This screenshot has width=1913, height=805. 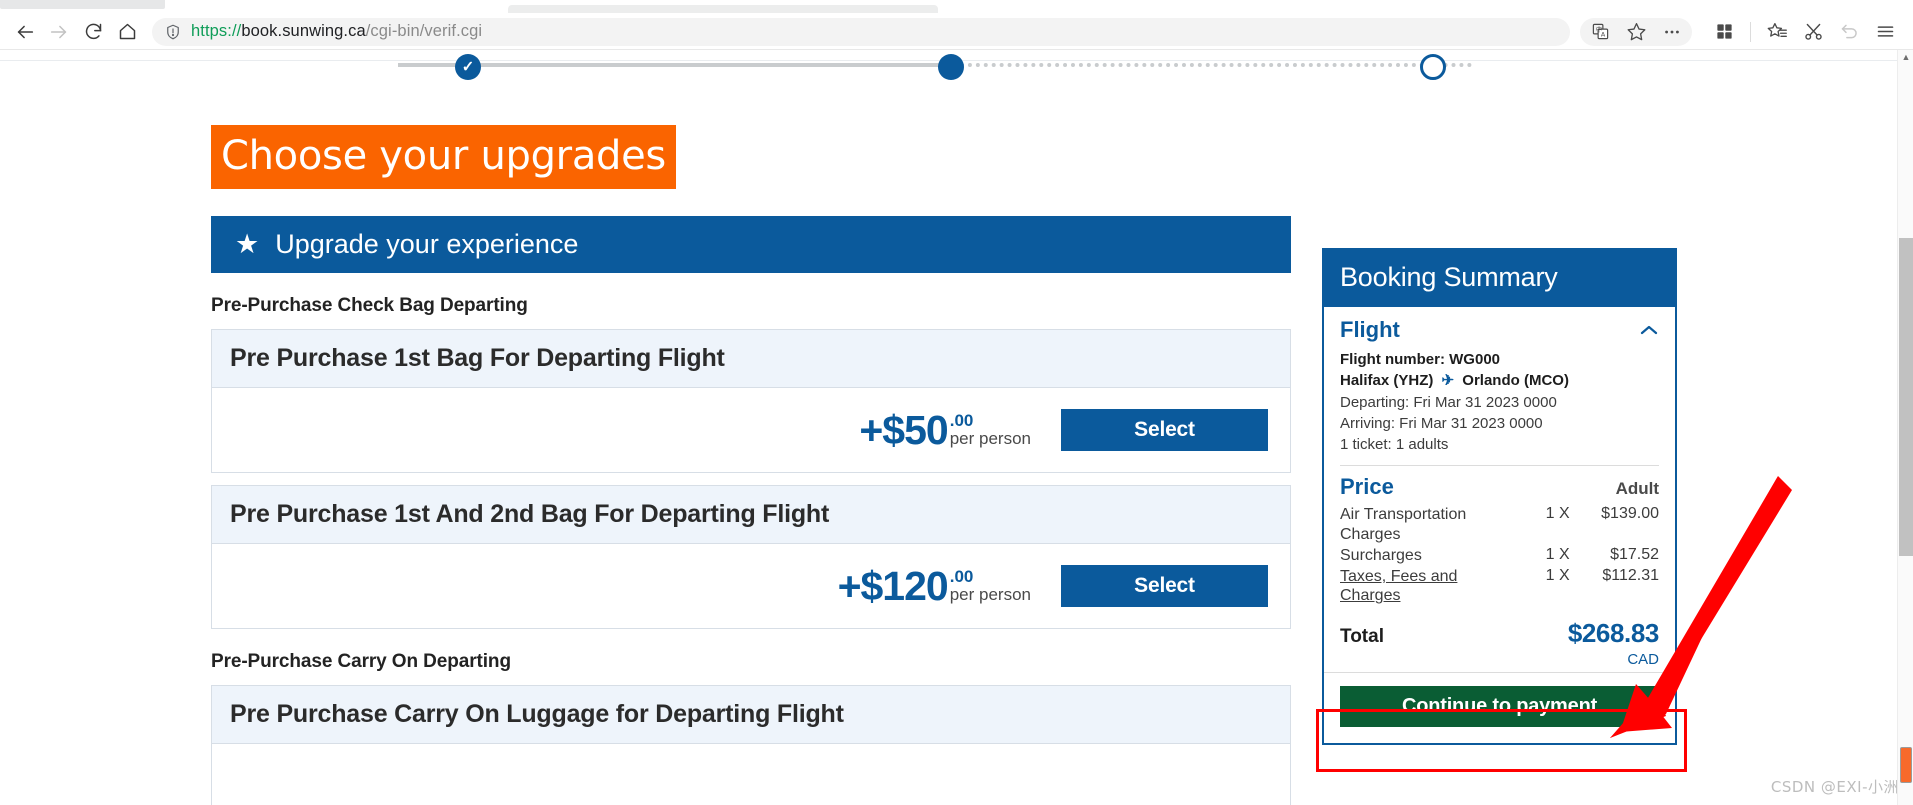 I want to click on chevron-right-icon: ›, so click(x=1638, y=706).